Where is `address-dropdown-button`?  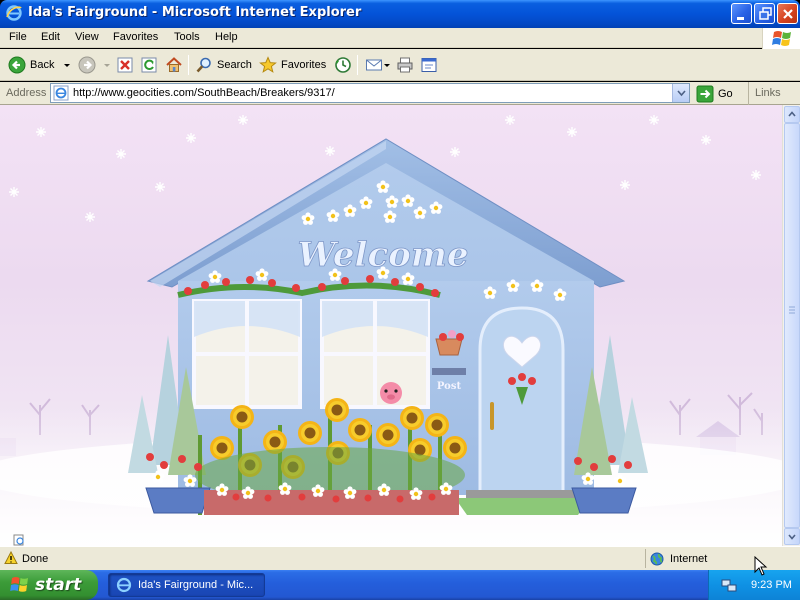
address-dropdown-button is located at coordinates (680, 93).